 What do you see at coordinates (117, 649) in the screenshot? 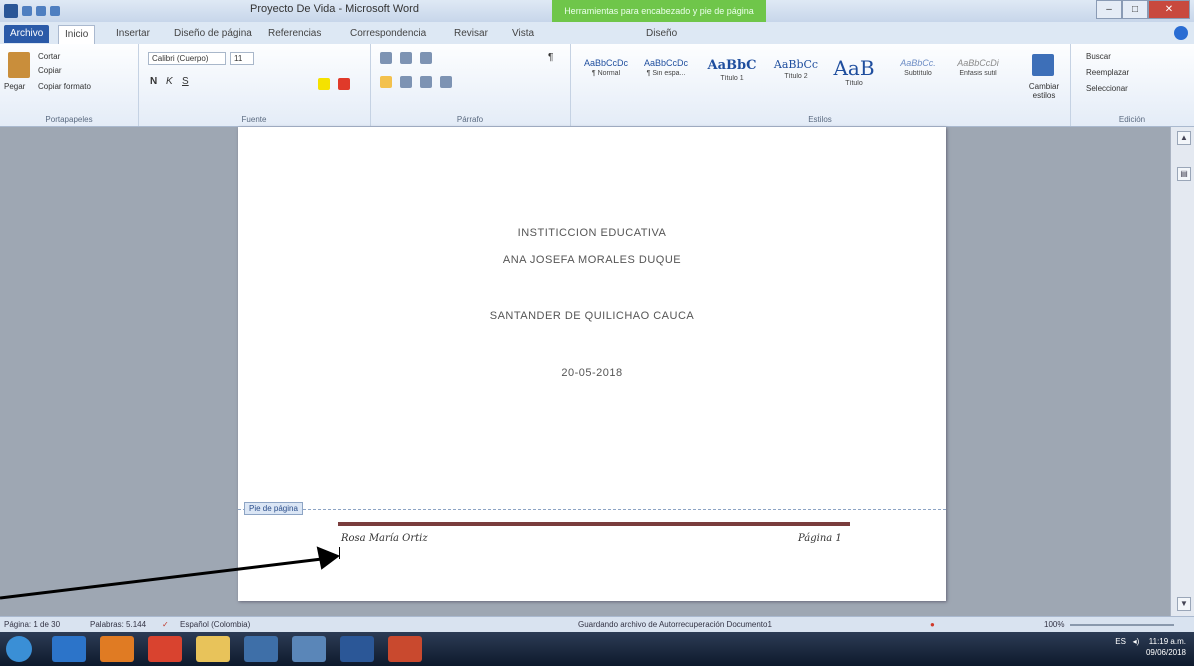
I see `firefox-icon` at bounding box center [117, 649].